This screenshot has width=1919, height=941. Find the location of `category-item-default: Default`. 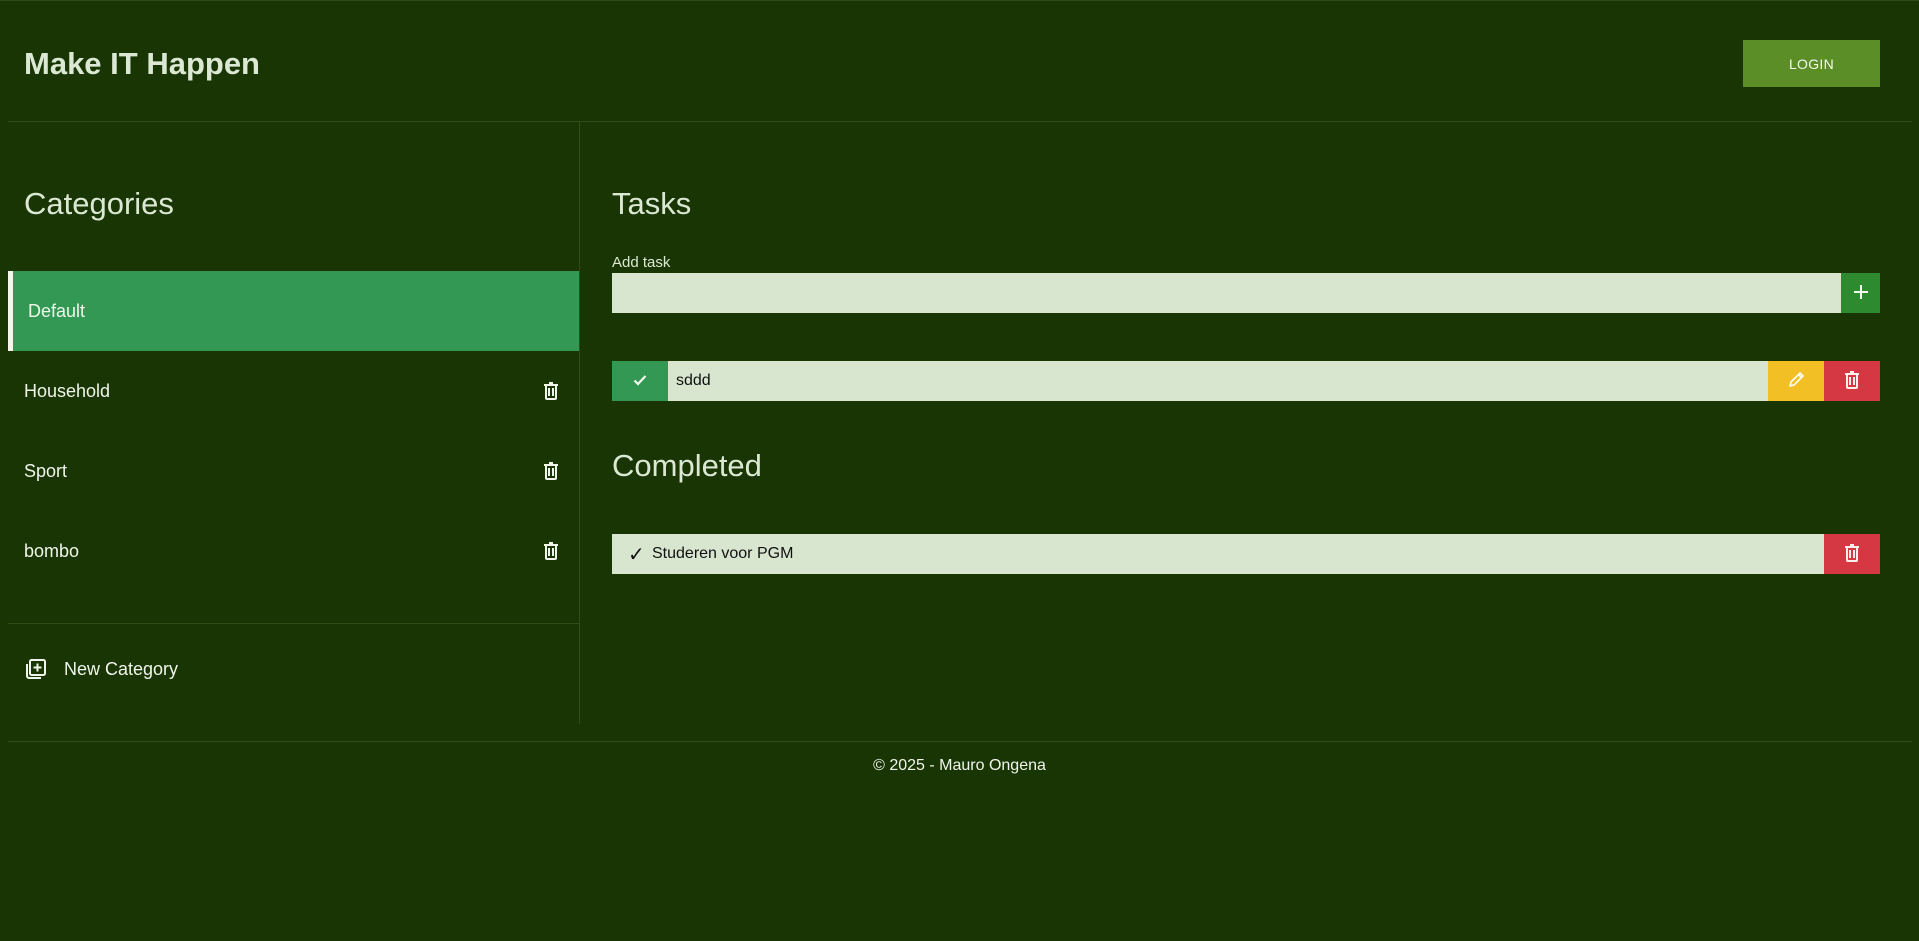

category-item-default: Default is located at coordinates (293, 311).